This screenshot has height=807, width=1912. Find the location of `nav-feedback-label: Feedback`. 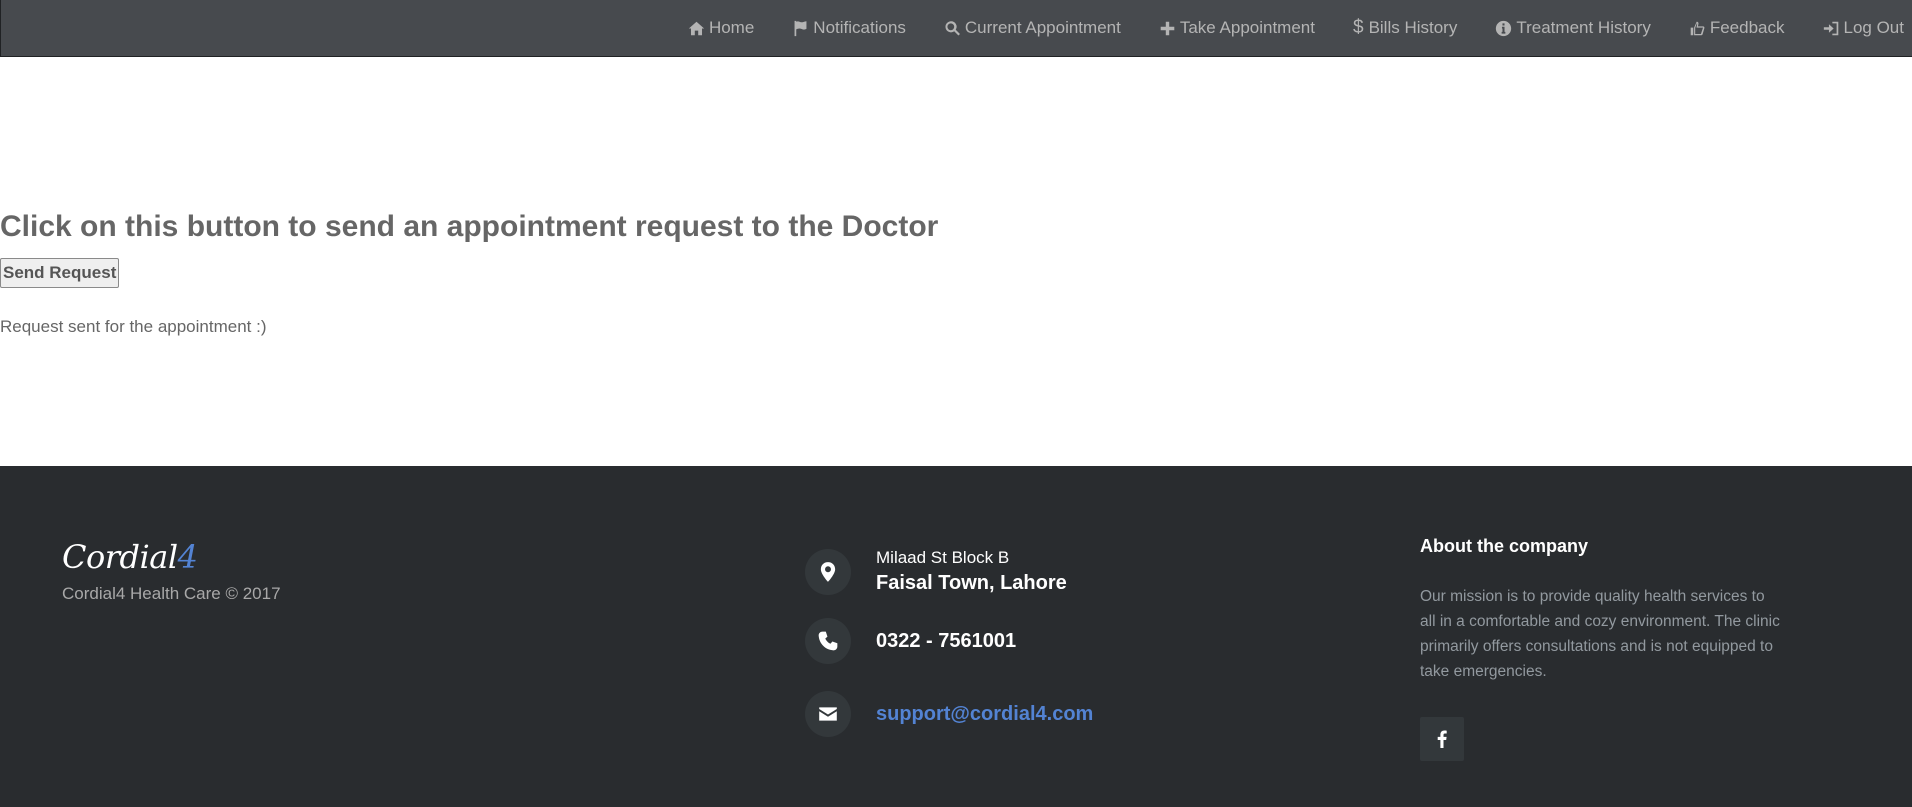

nav-feedback-label: Feedback is located at coordinates (1747, 27).